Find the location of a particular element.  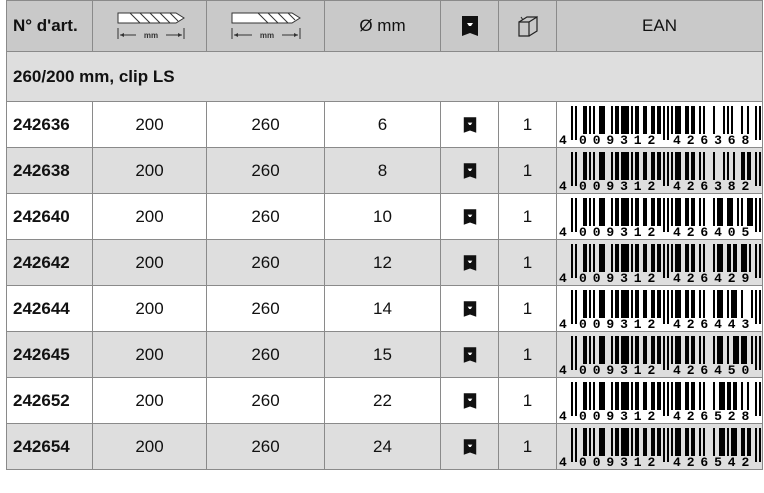

article-number: 242654 is located at coordinates (49, 446).